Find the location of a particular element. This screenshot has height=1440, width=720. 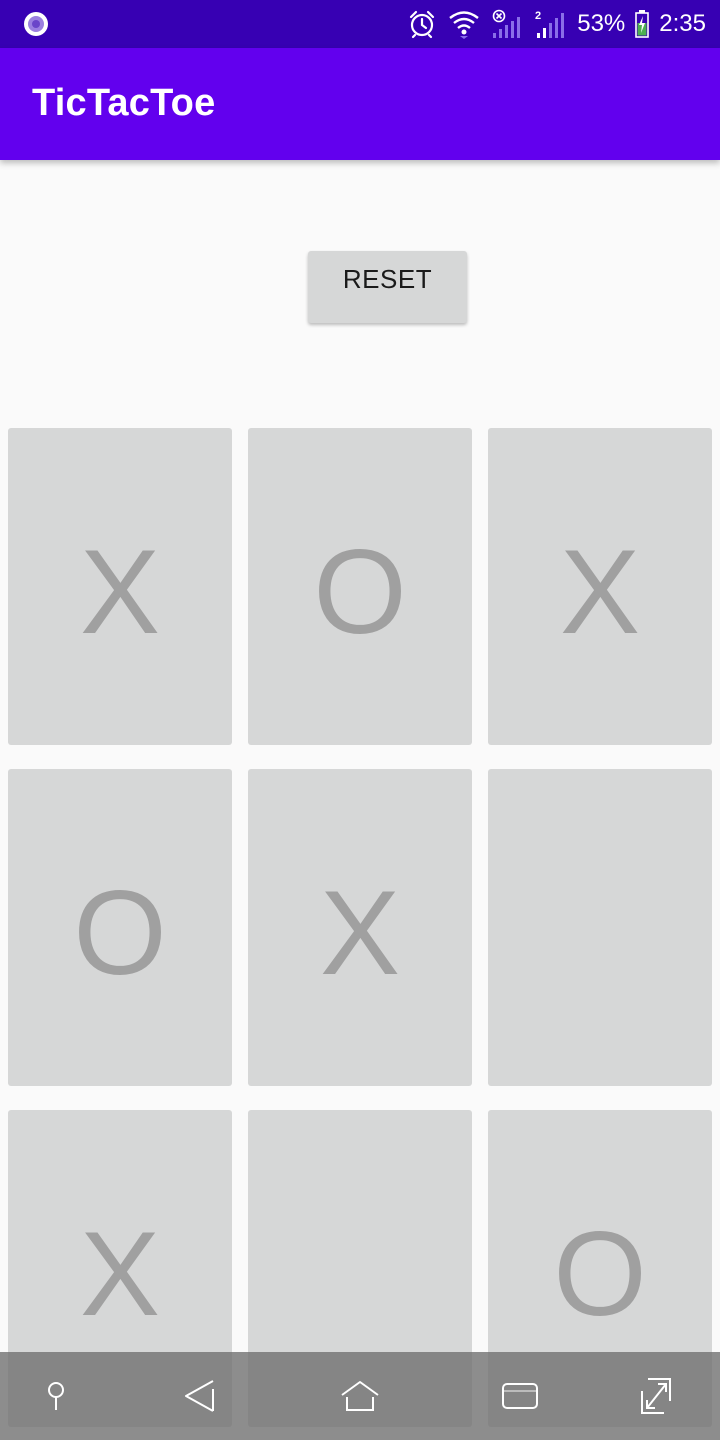

recents-icon is located at coordinates (520, 1396).